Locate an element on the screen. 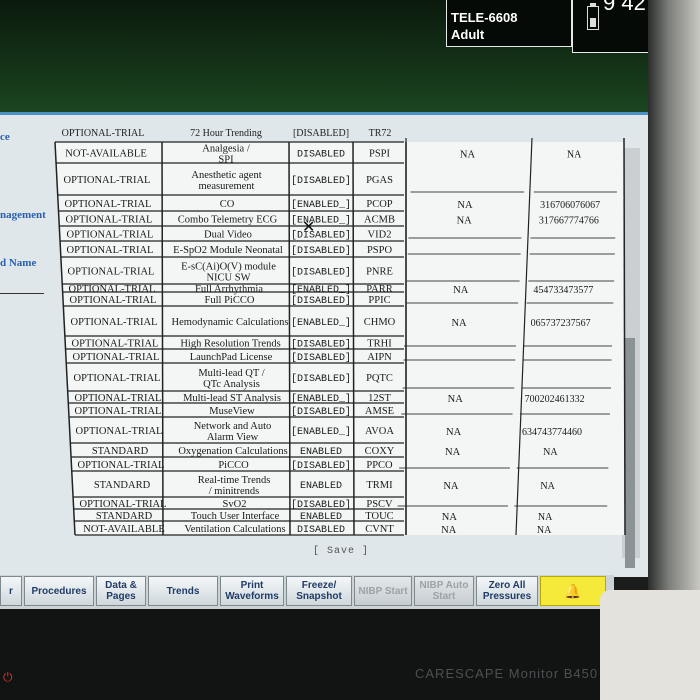  toolbar-label: NIBP Start is located at coordinates (383, 591).